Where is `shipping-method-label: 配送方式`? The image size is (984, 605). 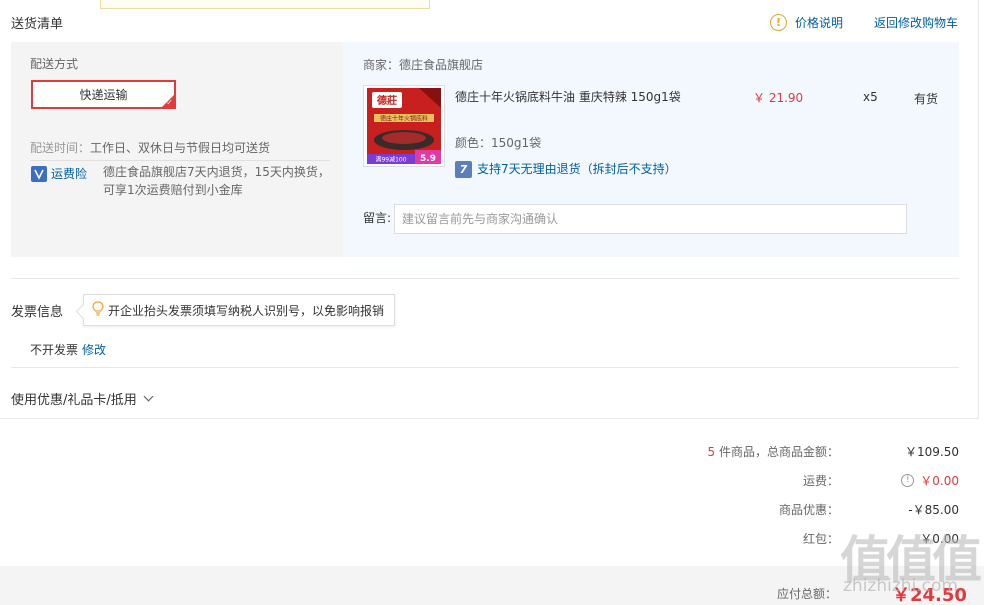
shipping-method-label: 配送方式 is located at coordinates (54, 64).